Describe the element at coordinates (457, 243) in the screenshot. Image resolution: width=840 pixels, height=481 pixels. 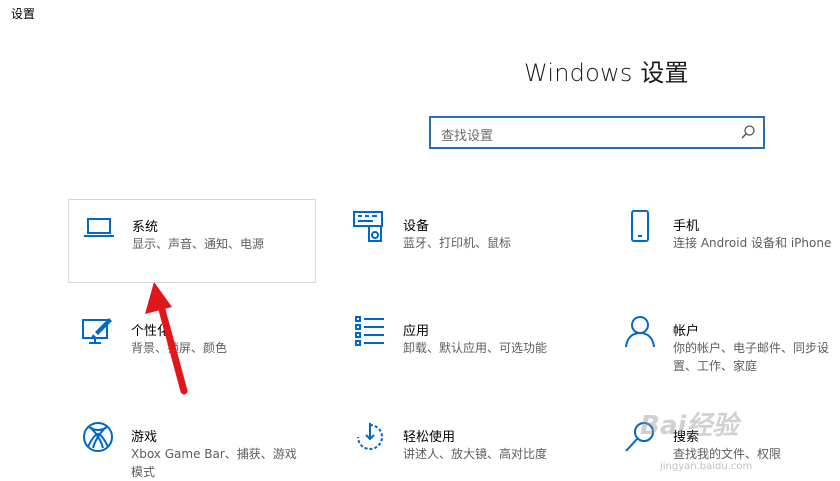
I see `tile-desc: 蓝牙、打印机、鼠标` at that location.